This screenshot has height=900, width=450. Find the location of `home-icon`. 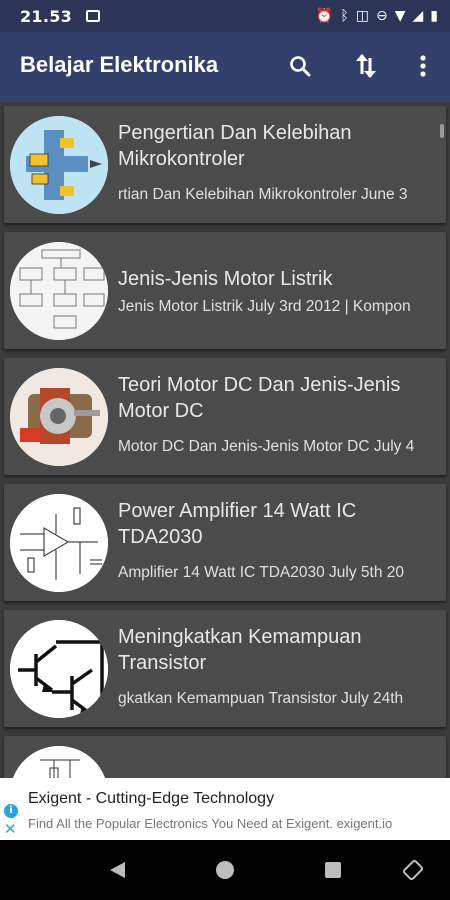

home-icon is located at coordinates (225, 870).